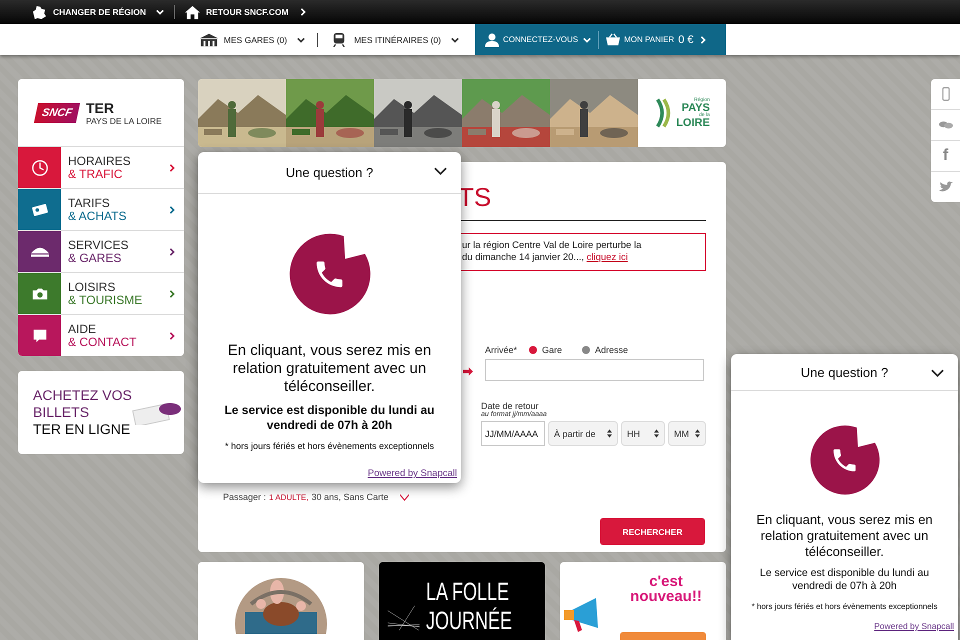 The height and width of the screenshot is (640, 960). Describe the element at coordinates (281, 601) in the screenshot. I see `tile-card` at that location.